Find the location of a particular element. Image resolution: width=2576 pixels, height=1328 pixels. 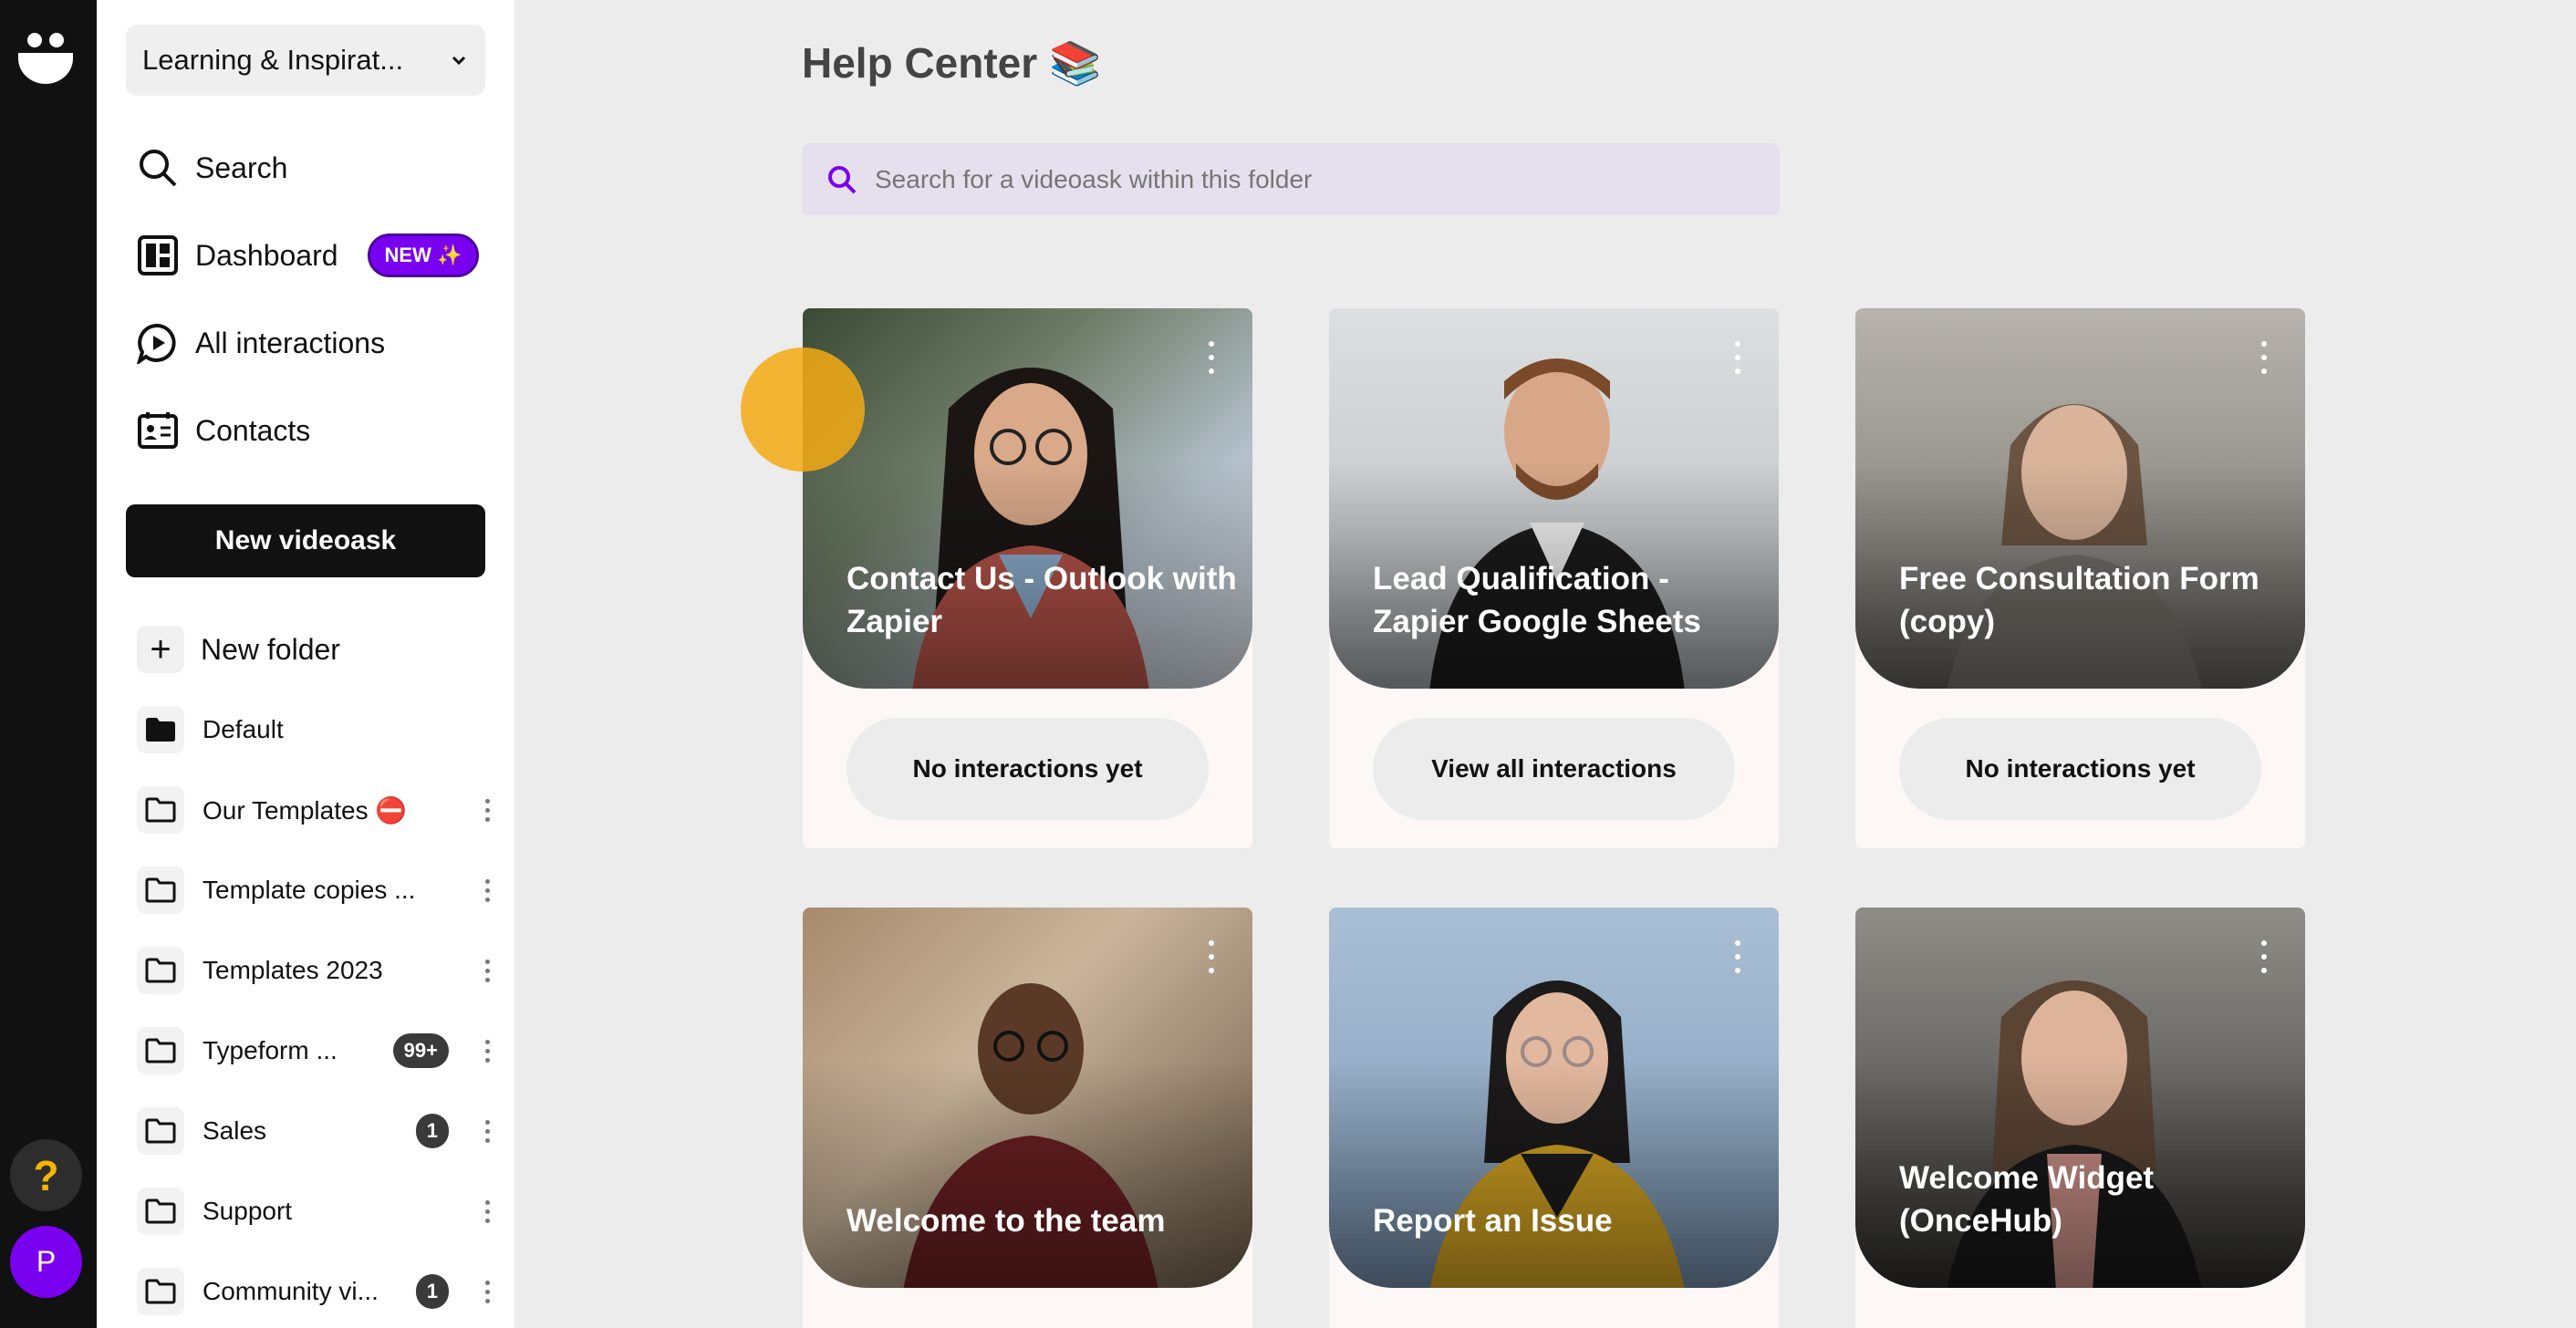

card-title: Welcome to the team is located at coordinates (1006, 1220).